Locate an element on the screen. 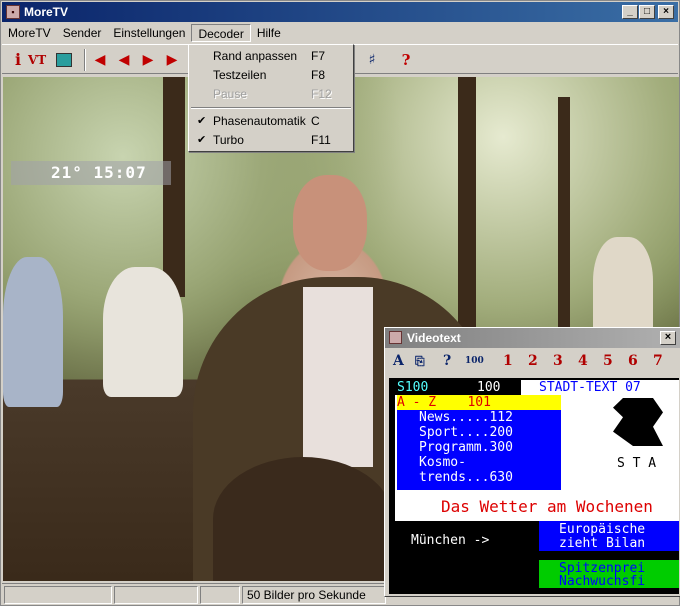 The height and width of the screenshot is (606, 680). tt-row-trends: trends...630 is located at coordinates (466, 477).